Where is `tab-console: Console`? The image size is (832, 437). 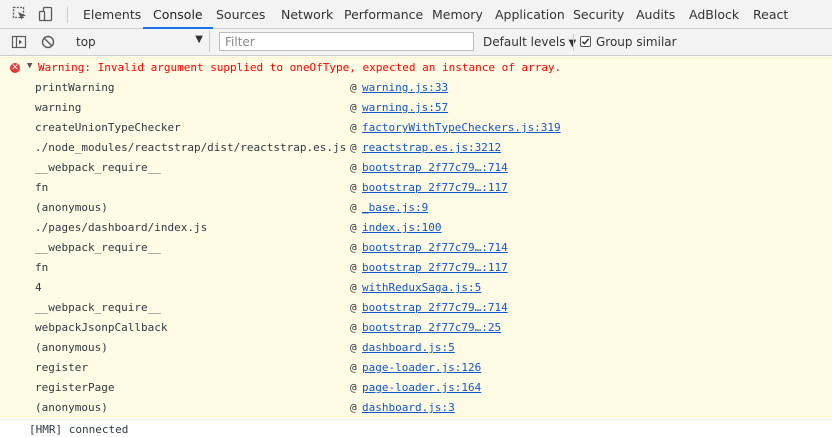 tab-console: Console is located at coordinates (178, 14).